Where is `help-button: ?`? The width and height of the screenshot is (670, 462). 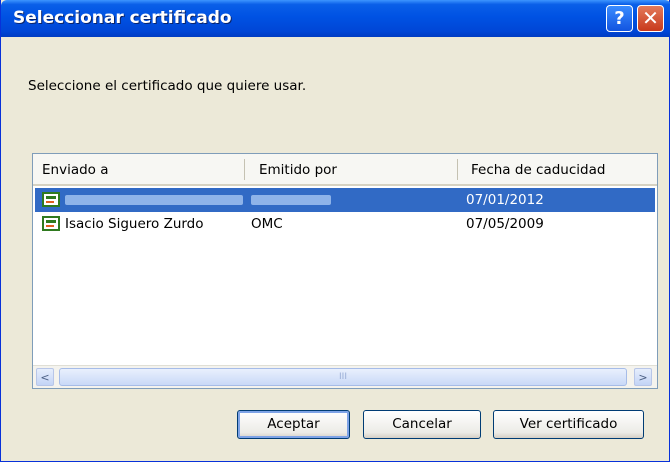
help-button: ? is located at coordinates (619, 18).